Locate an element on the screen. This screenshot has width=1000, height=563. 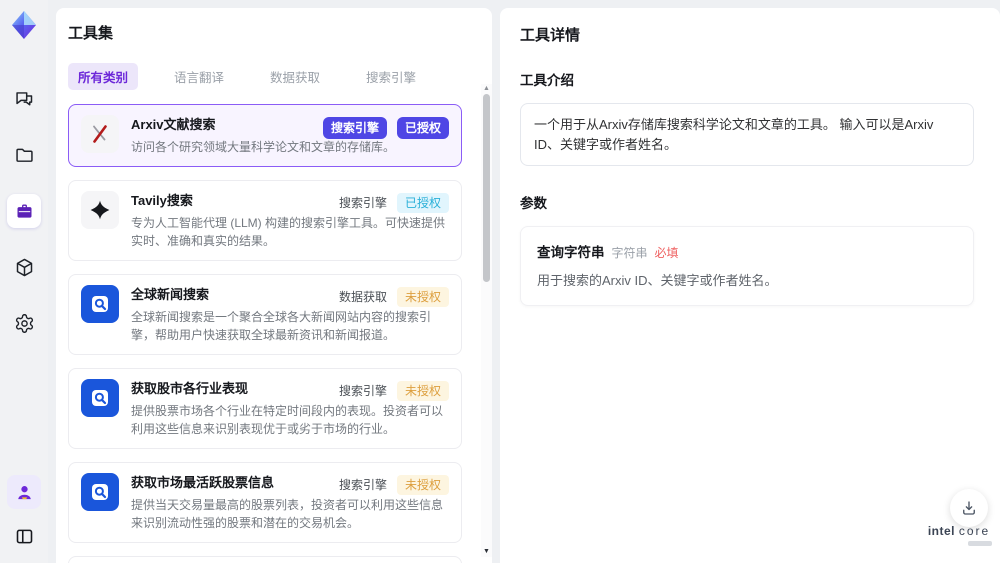
brand-word-intel: intel is located at coordinates (941, 531).